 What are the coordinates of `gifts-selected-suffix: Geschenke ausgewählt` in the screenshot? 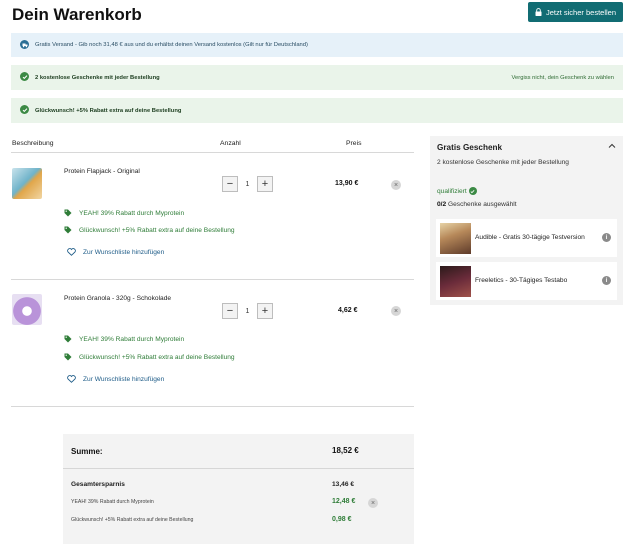 It's located at (481, 204).